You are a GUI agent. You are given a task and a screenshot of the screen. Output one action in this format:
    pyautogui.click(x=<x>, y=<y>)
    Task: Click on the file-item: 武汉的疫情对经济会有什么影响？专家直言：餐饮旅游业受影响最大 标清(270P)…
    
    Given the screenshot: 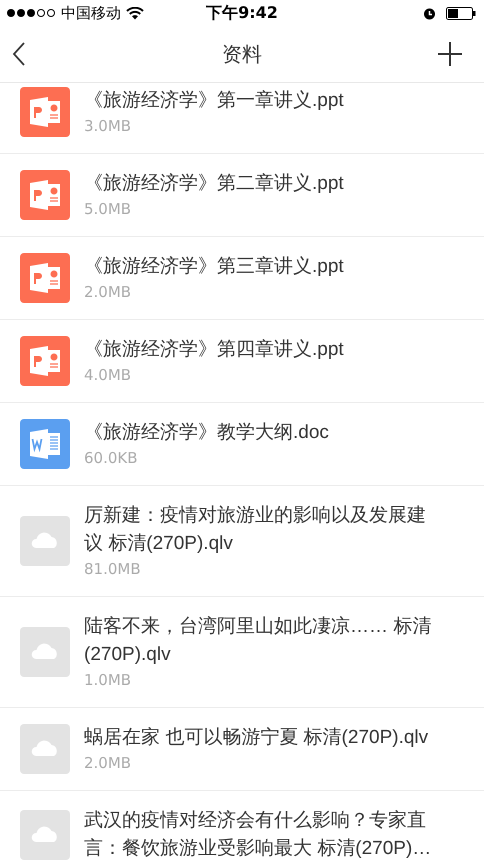 What is the action you would take?
    pyautogui.click(x=242, y=826)
    